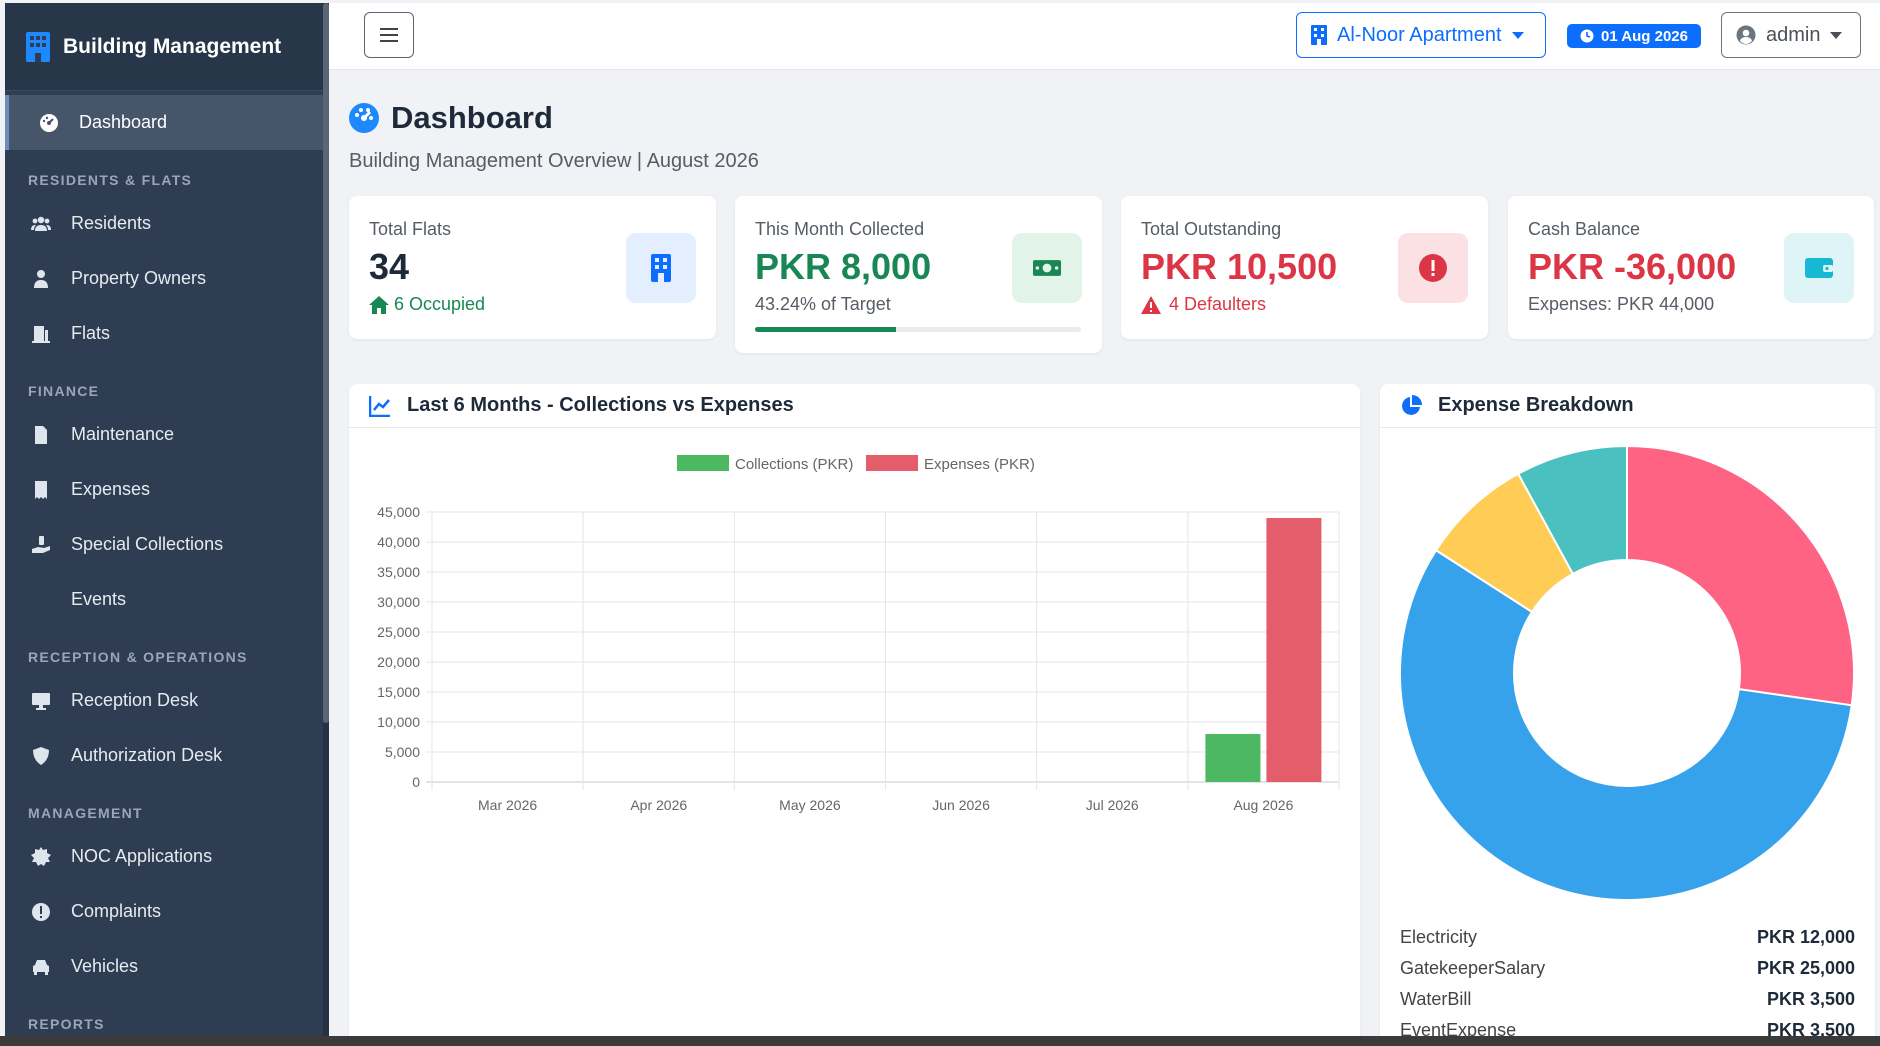 The height and width of the screenshot is (1046, 1880). I want to click on y-tick-label: 45,000, so click(398, 512).